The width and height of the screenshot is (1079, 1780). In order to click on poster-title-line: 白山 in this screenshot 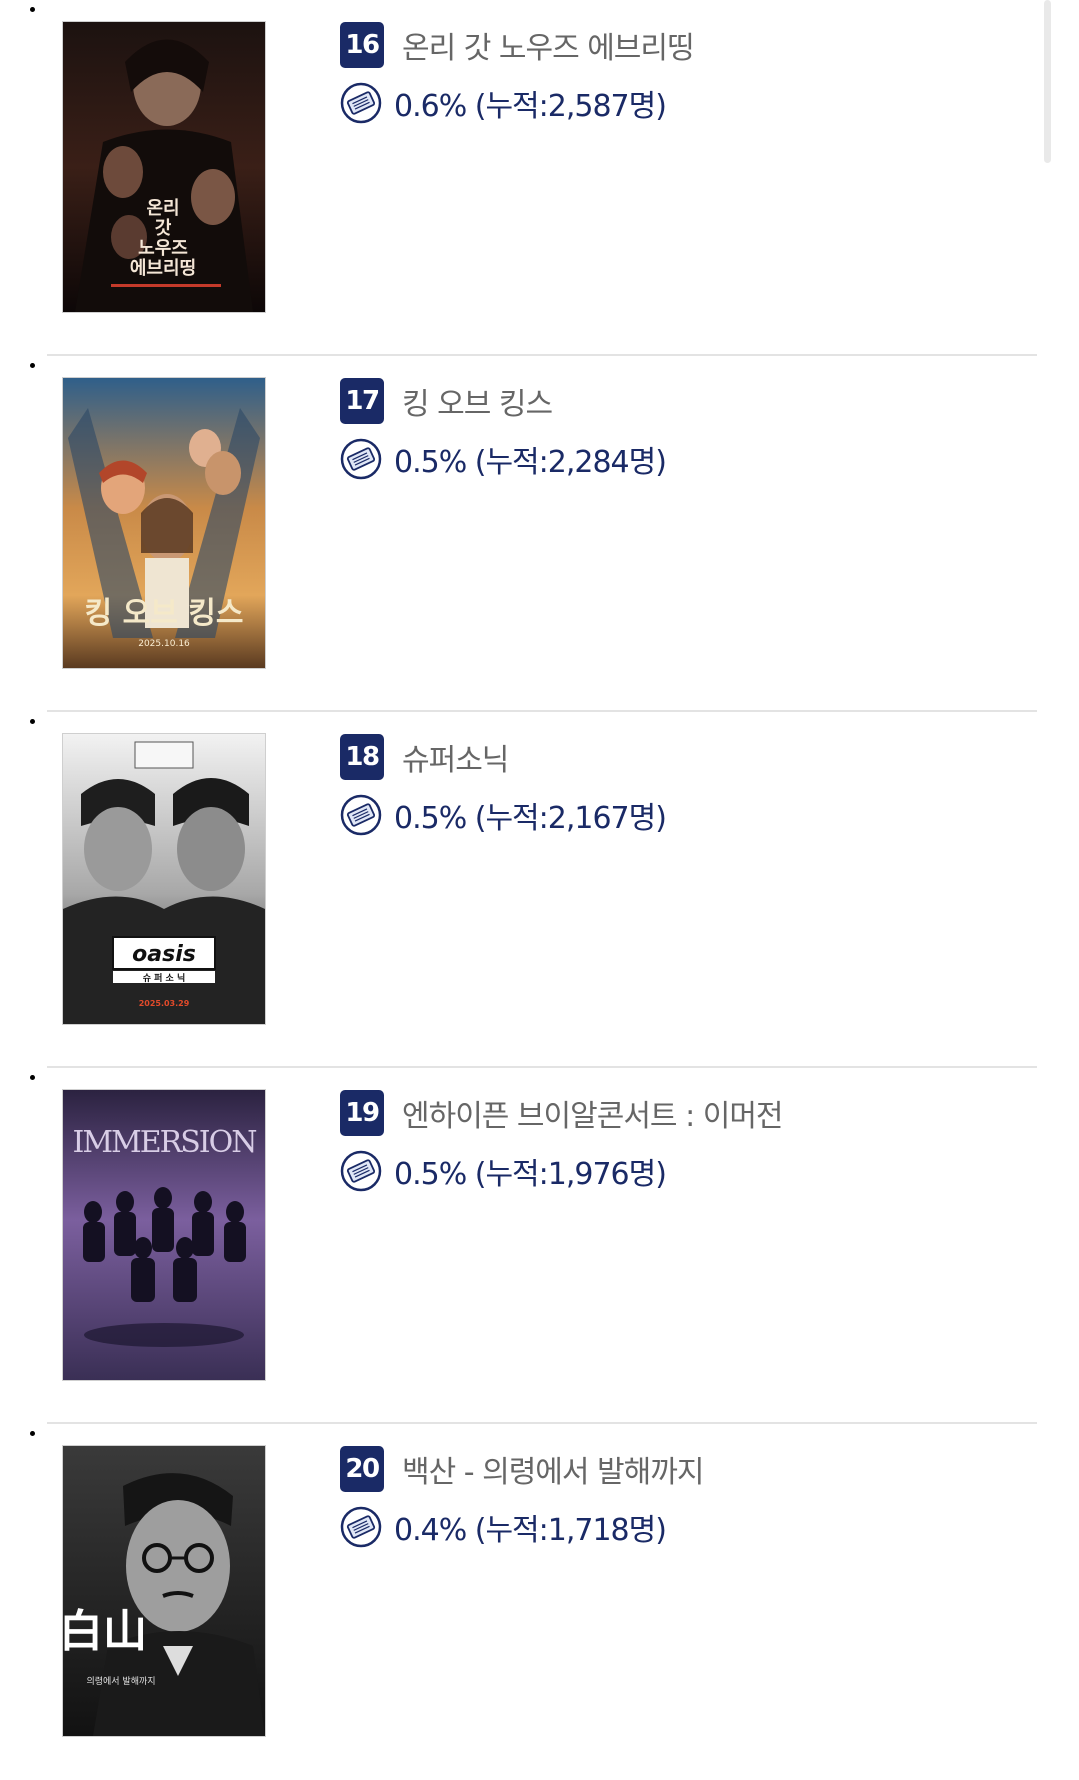, I will do `click(105, 1631)`.